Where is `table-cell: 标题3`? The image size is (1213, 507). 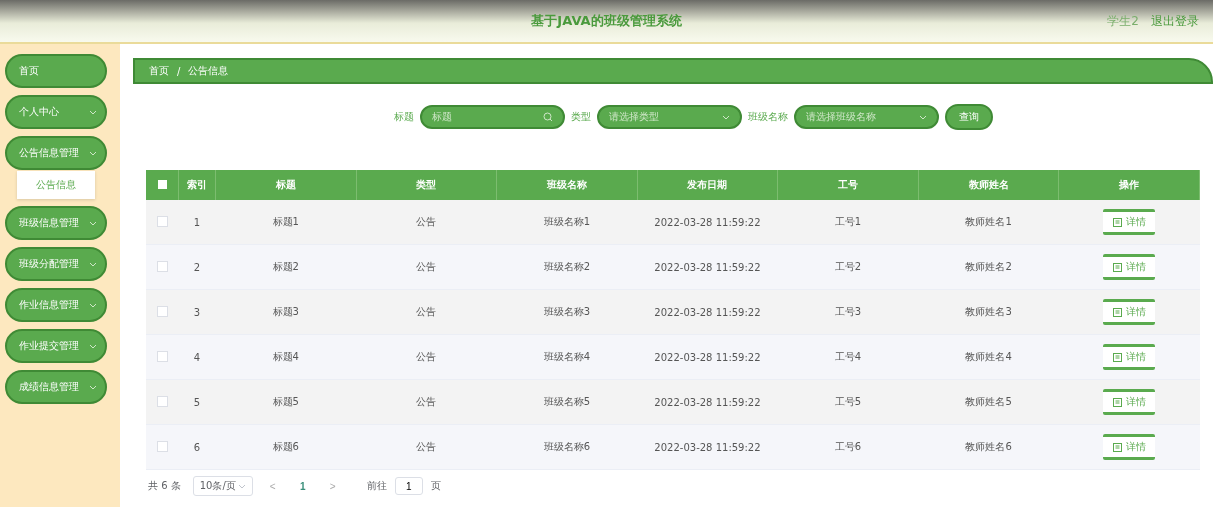 table-cell: 标题3 is located at coordinates (286, 312).